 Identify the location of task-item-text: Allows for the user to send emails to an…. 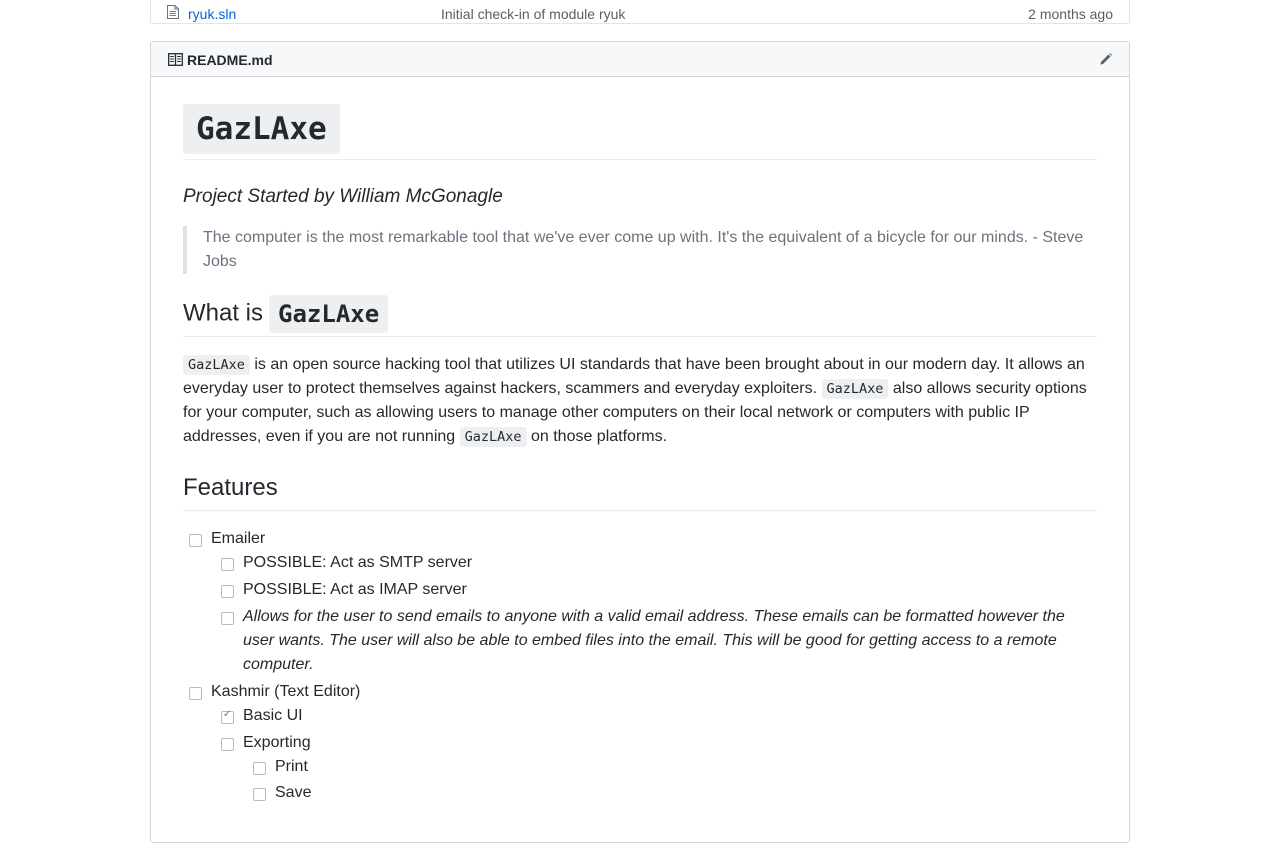
(654, 640).